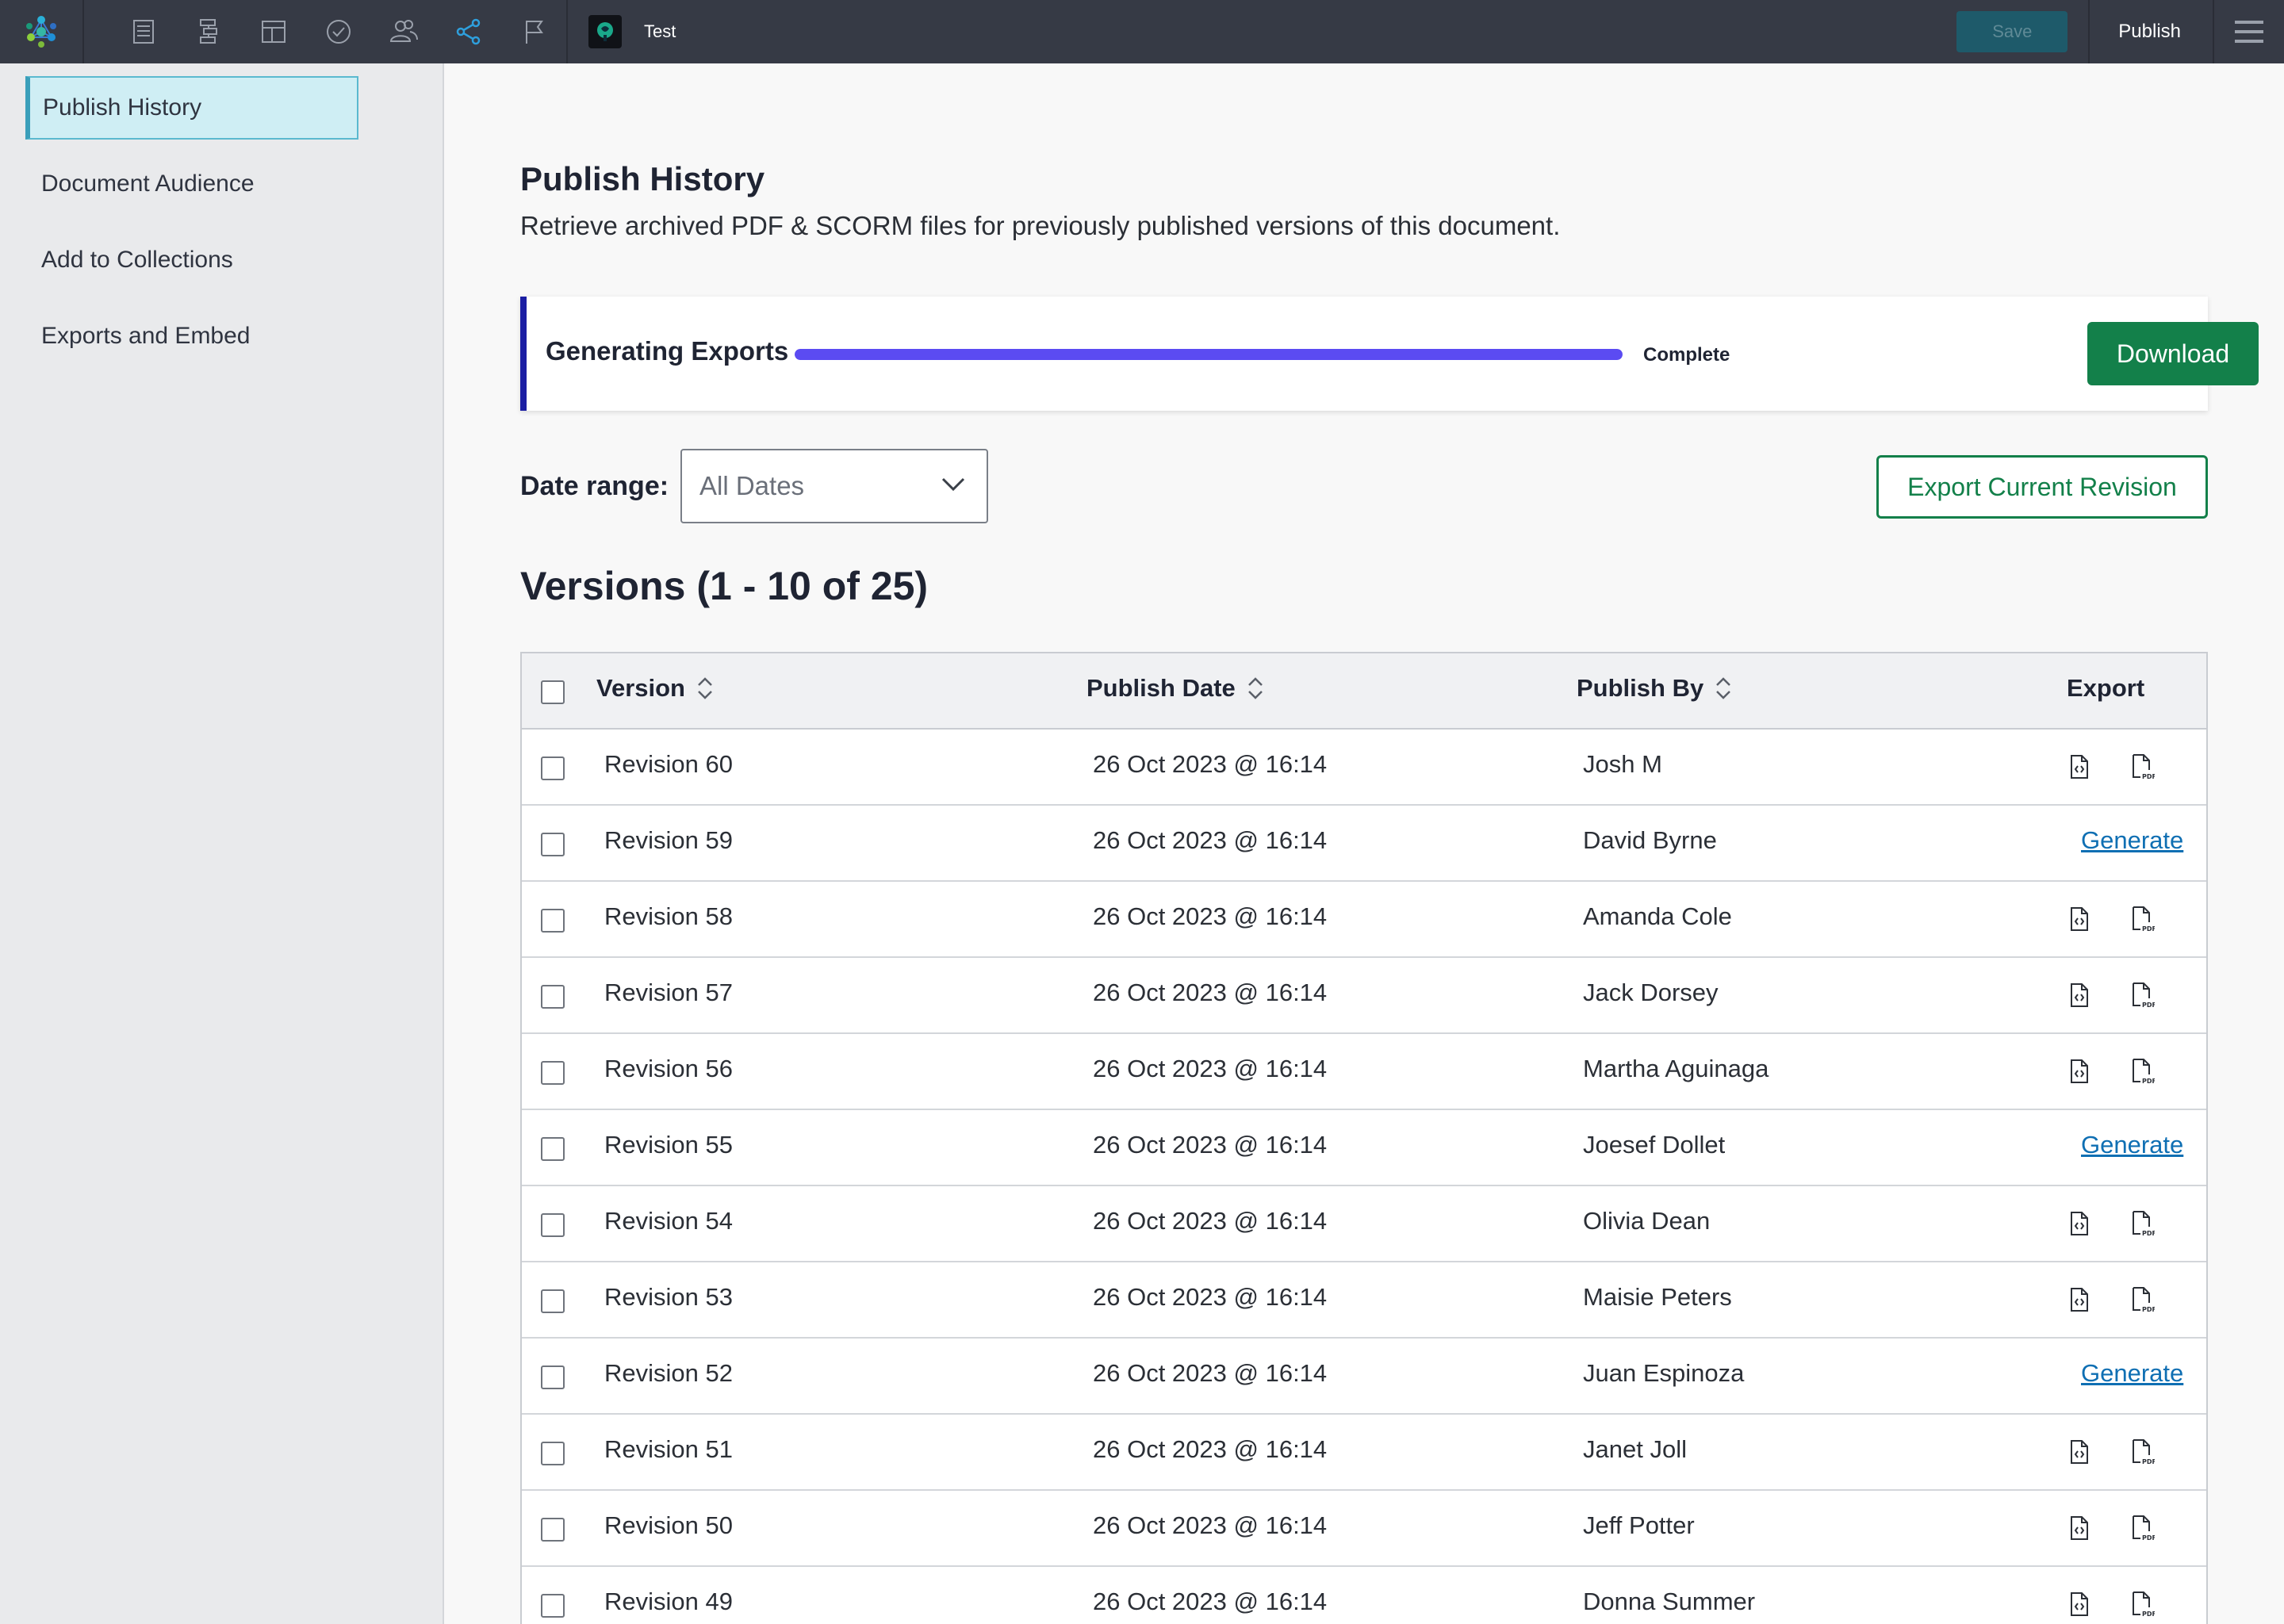  Describe the element at coordinates (191, 260) in the screenshot. I see `sidebar-item-add-to-collections: Add to Collections` at that location.